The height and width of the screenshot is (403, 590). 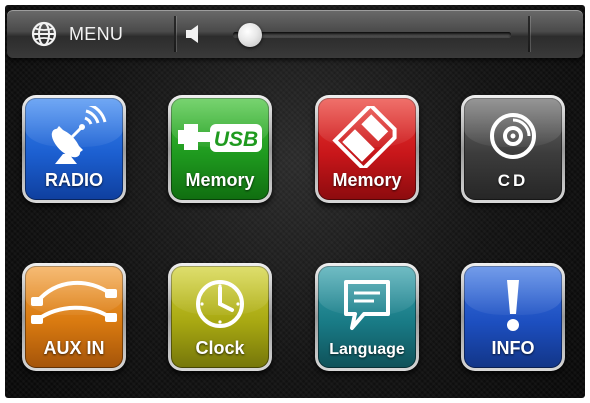 What do you see at coordinates (372, 35) in the screenshot?
I see `volume-slider` at bounding box center [372, 35].